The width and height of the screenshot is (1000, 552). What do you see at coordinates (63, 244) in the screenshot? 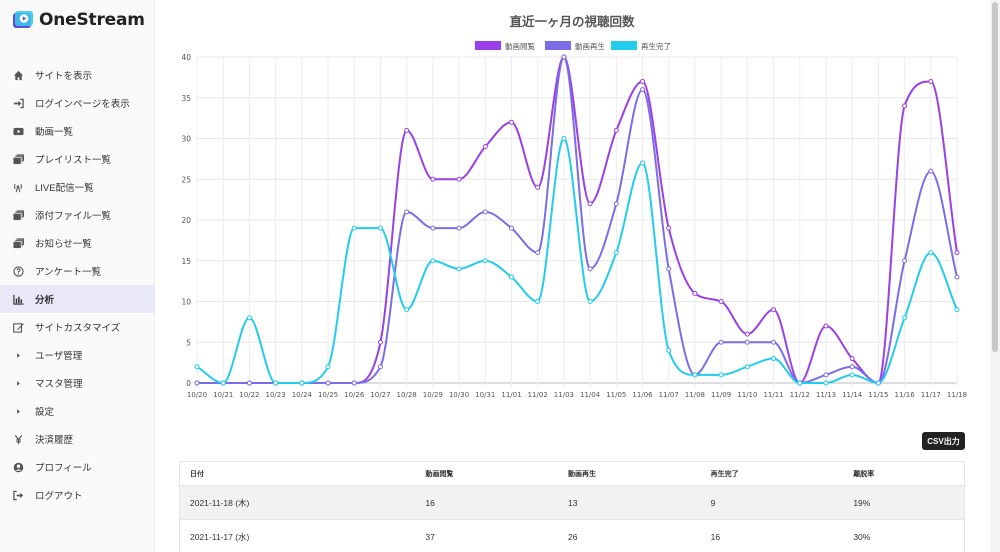
I see `sidebar-item-label: お知らせ一覧` at bounding box center [63, 244].